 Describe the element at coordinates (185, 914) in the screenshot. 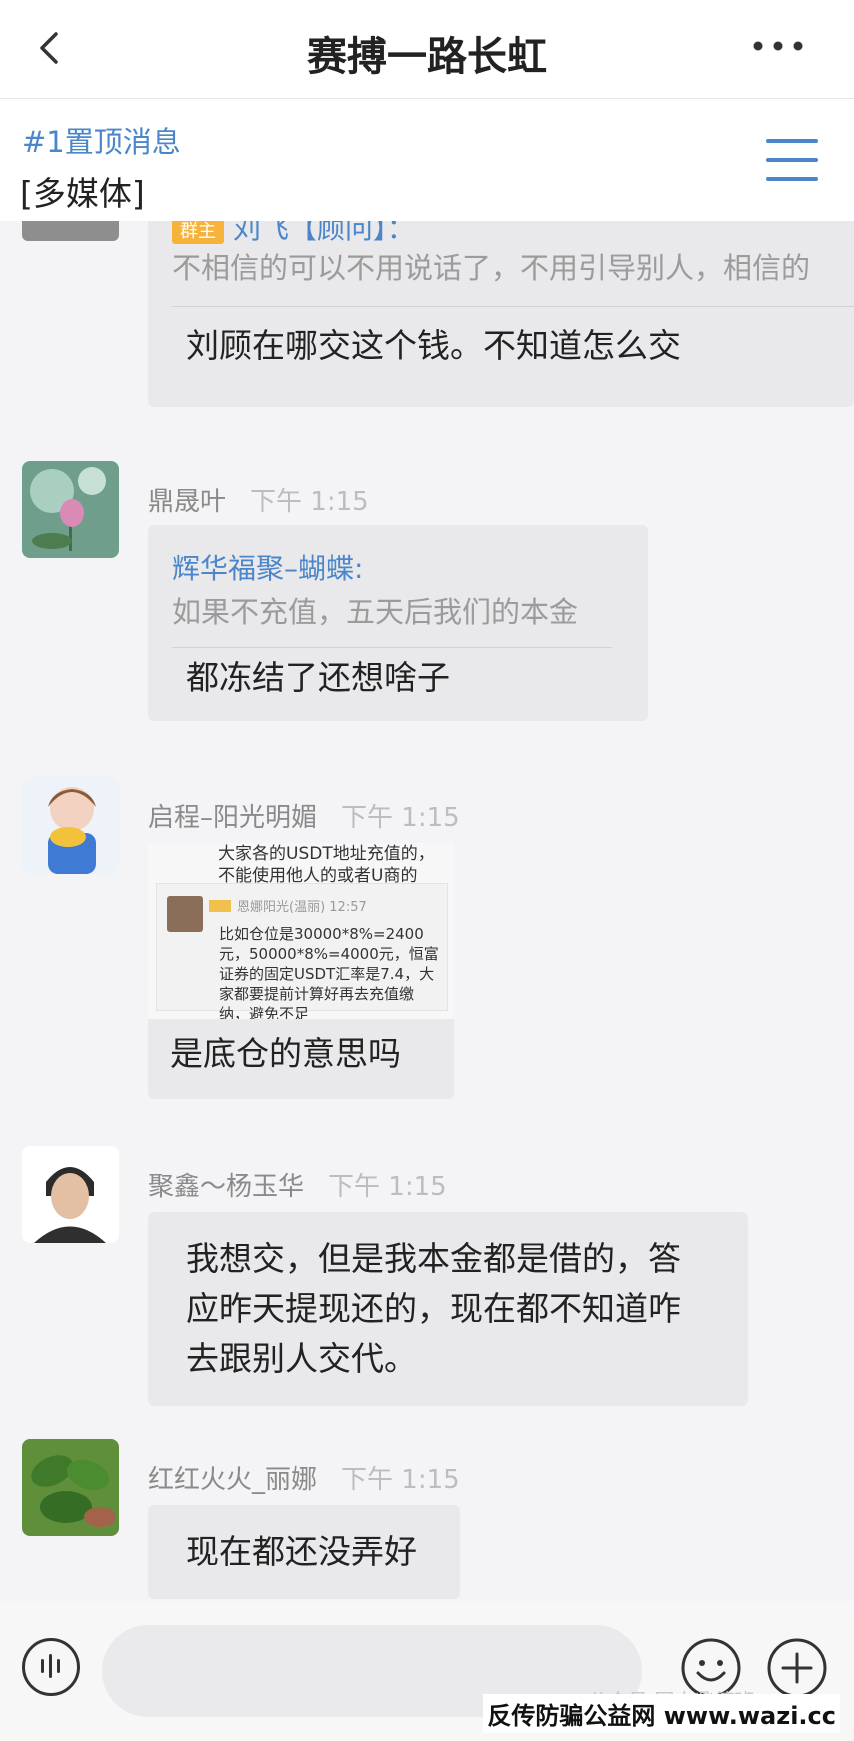

I see `screenshot-avatar` at that location.